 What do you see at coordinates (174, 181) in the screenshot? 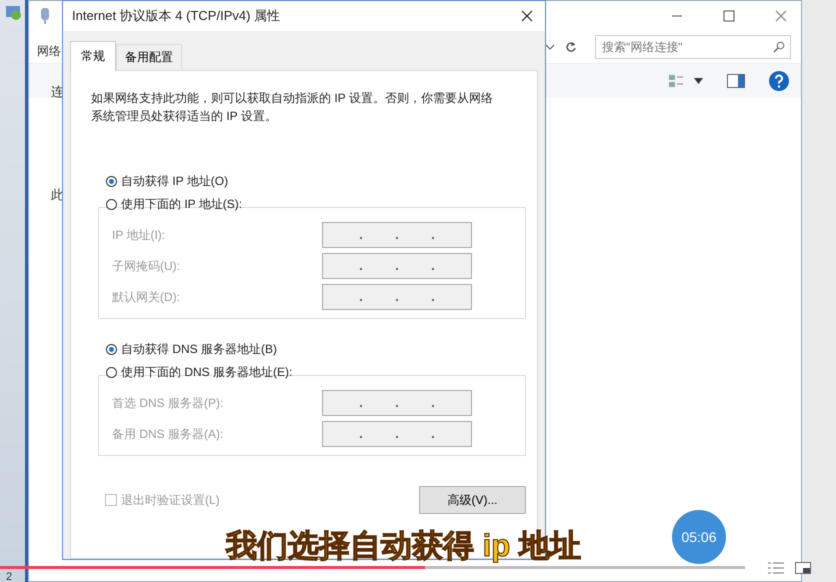
I see `option-label: 自动获得 IP 地址(O)` at bounding box center [174, 181].